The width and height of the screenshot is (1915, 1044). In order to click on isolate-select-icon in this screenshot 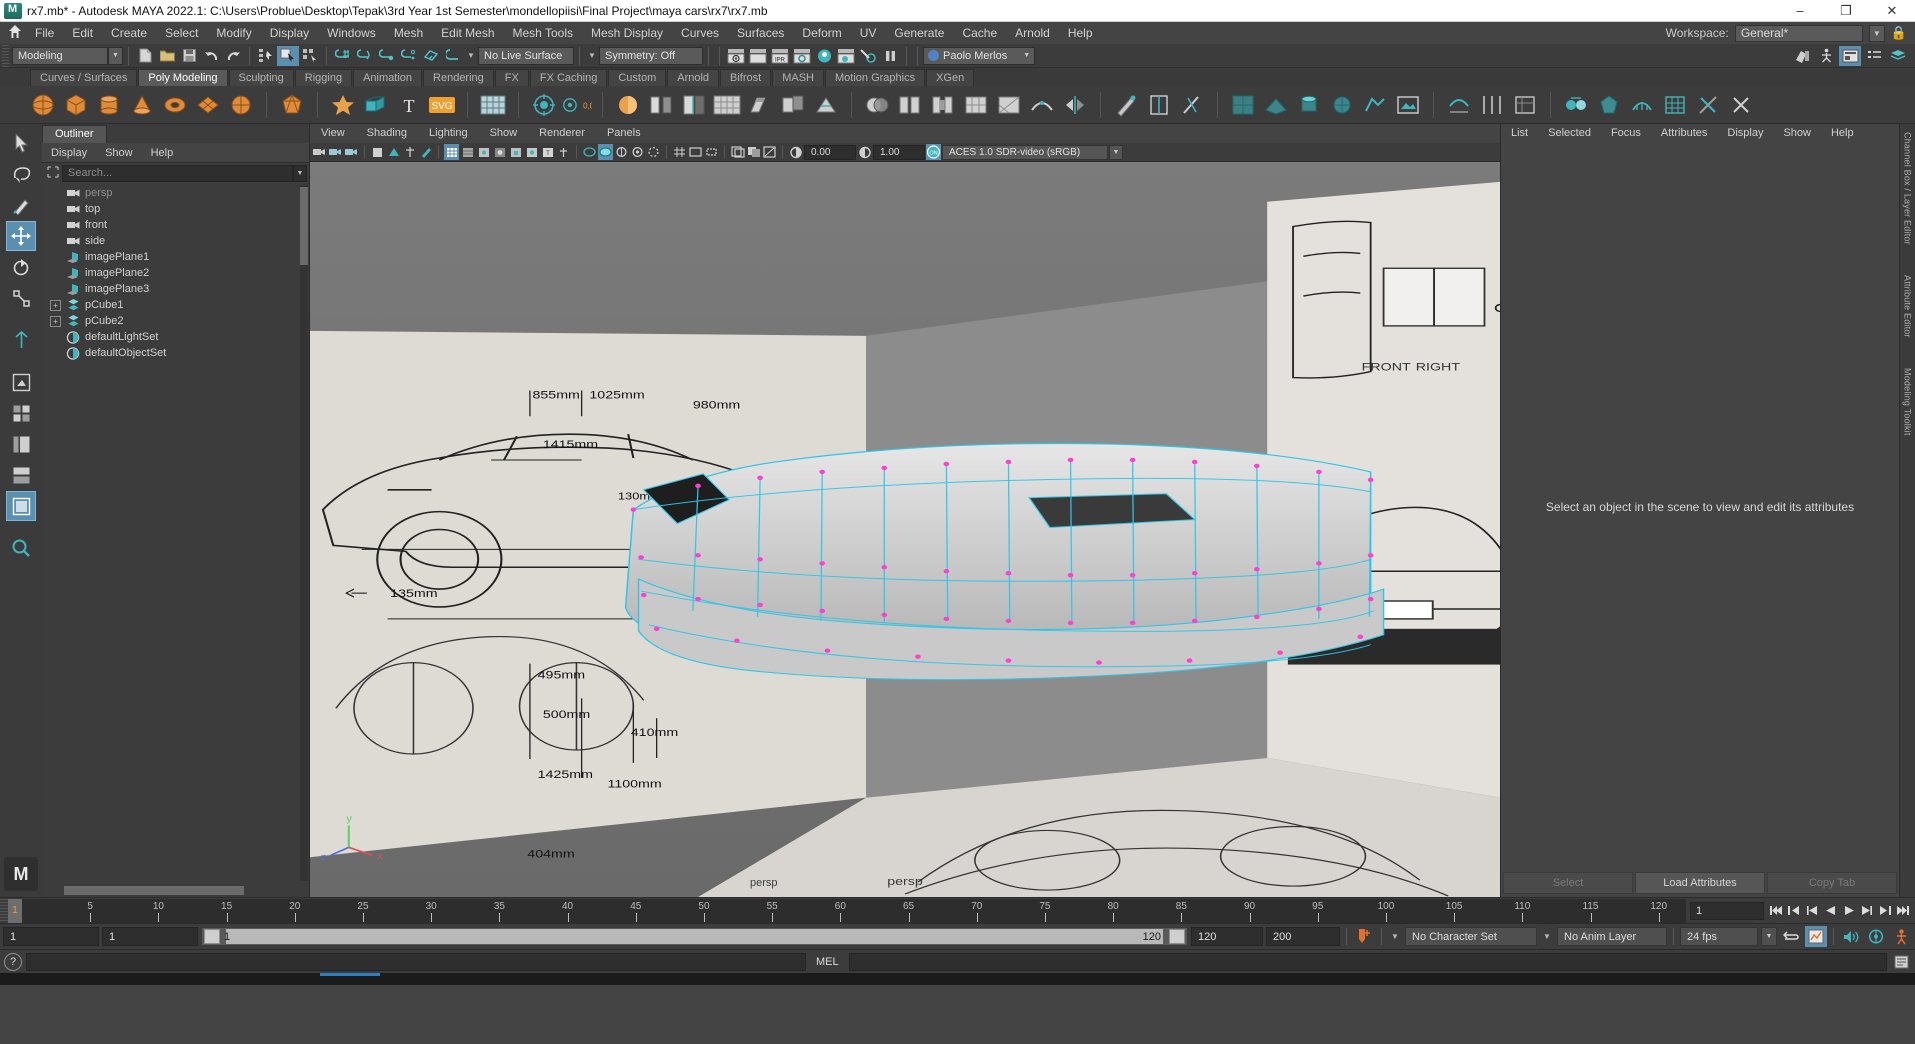, I will do `click(653, 152)`.